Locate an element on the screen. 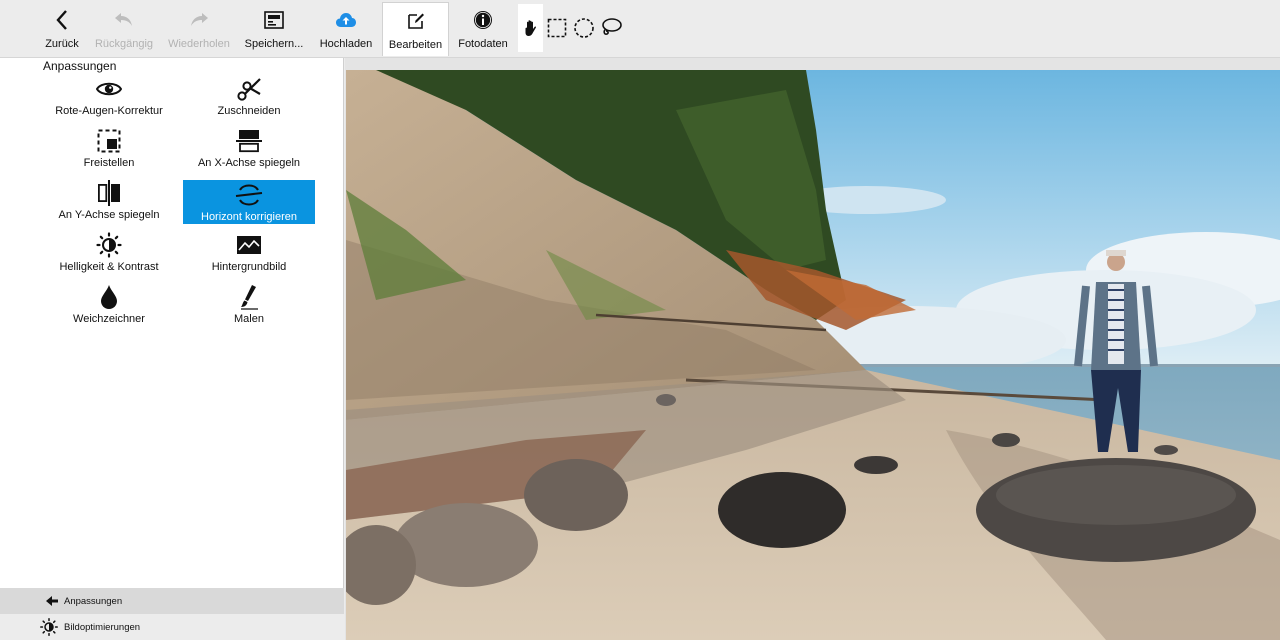  red-eye-correction-button: Rote-Augen-Korrektur is located at coordinates (109, 96).